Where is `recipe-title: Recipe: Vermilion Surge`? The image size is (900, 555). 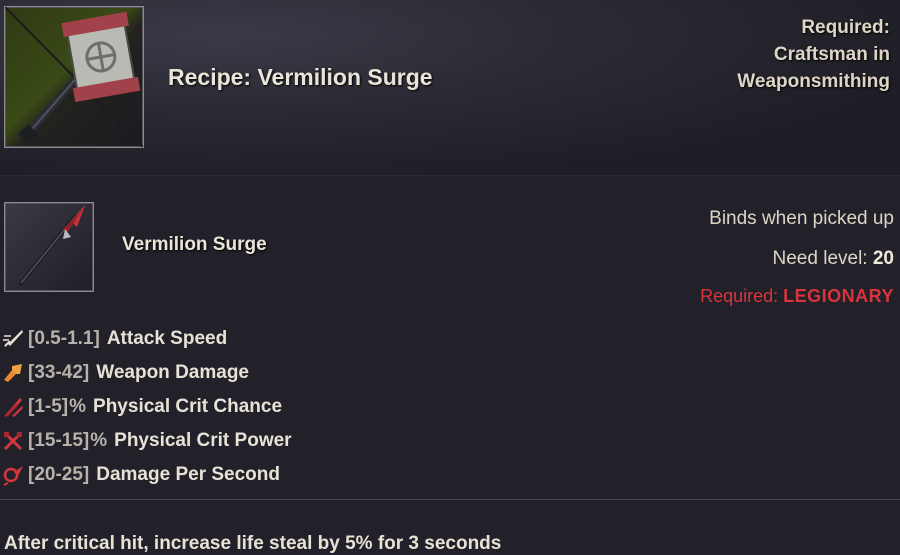 recipe-title: Recipe: Vermilion Surge is located at coordinates (300, 77).